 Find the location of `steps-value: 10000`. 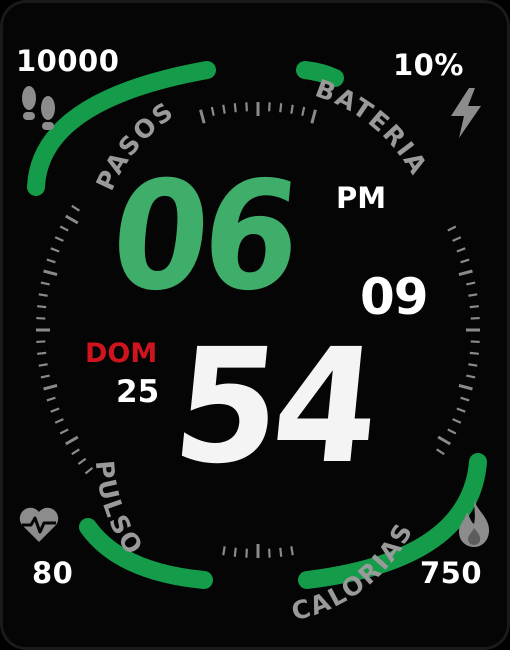

steps-value: 10000 is located at coordinates (67, 61).